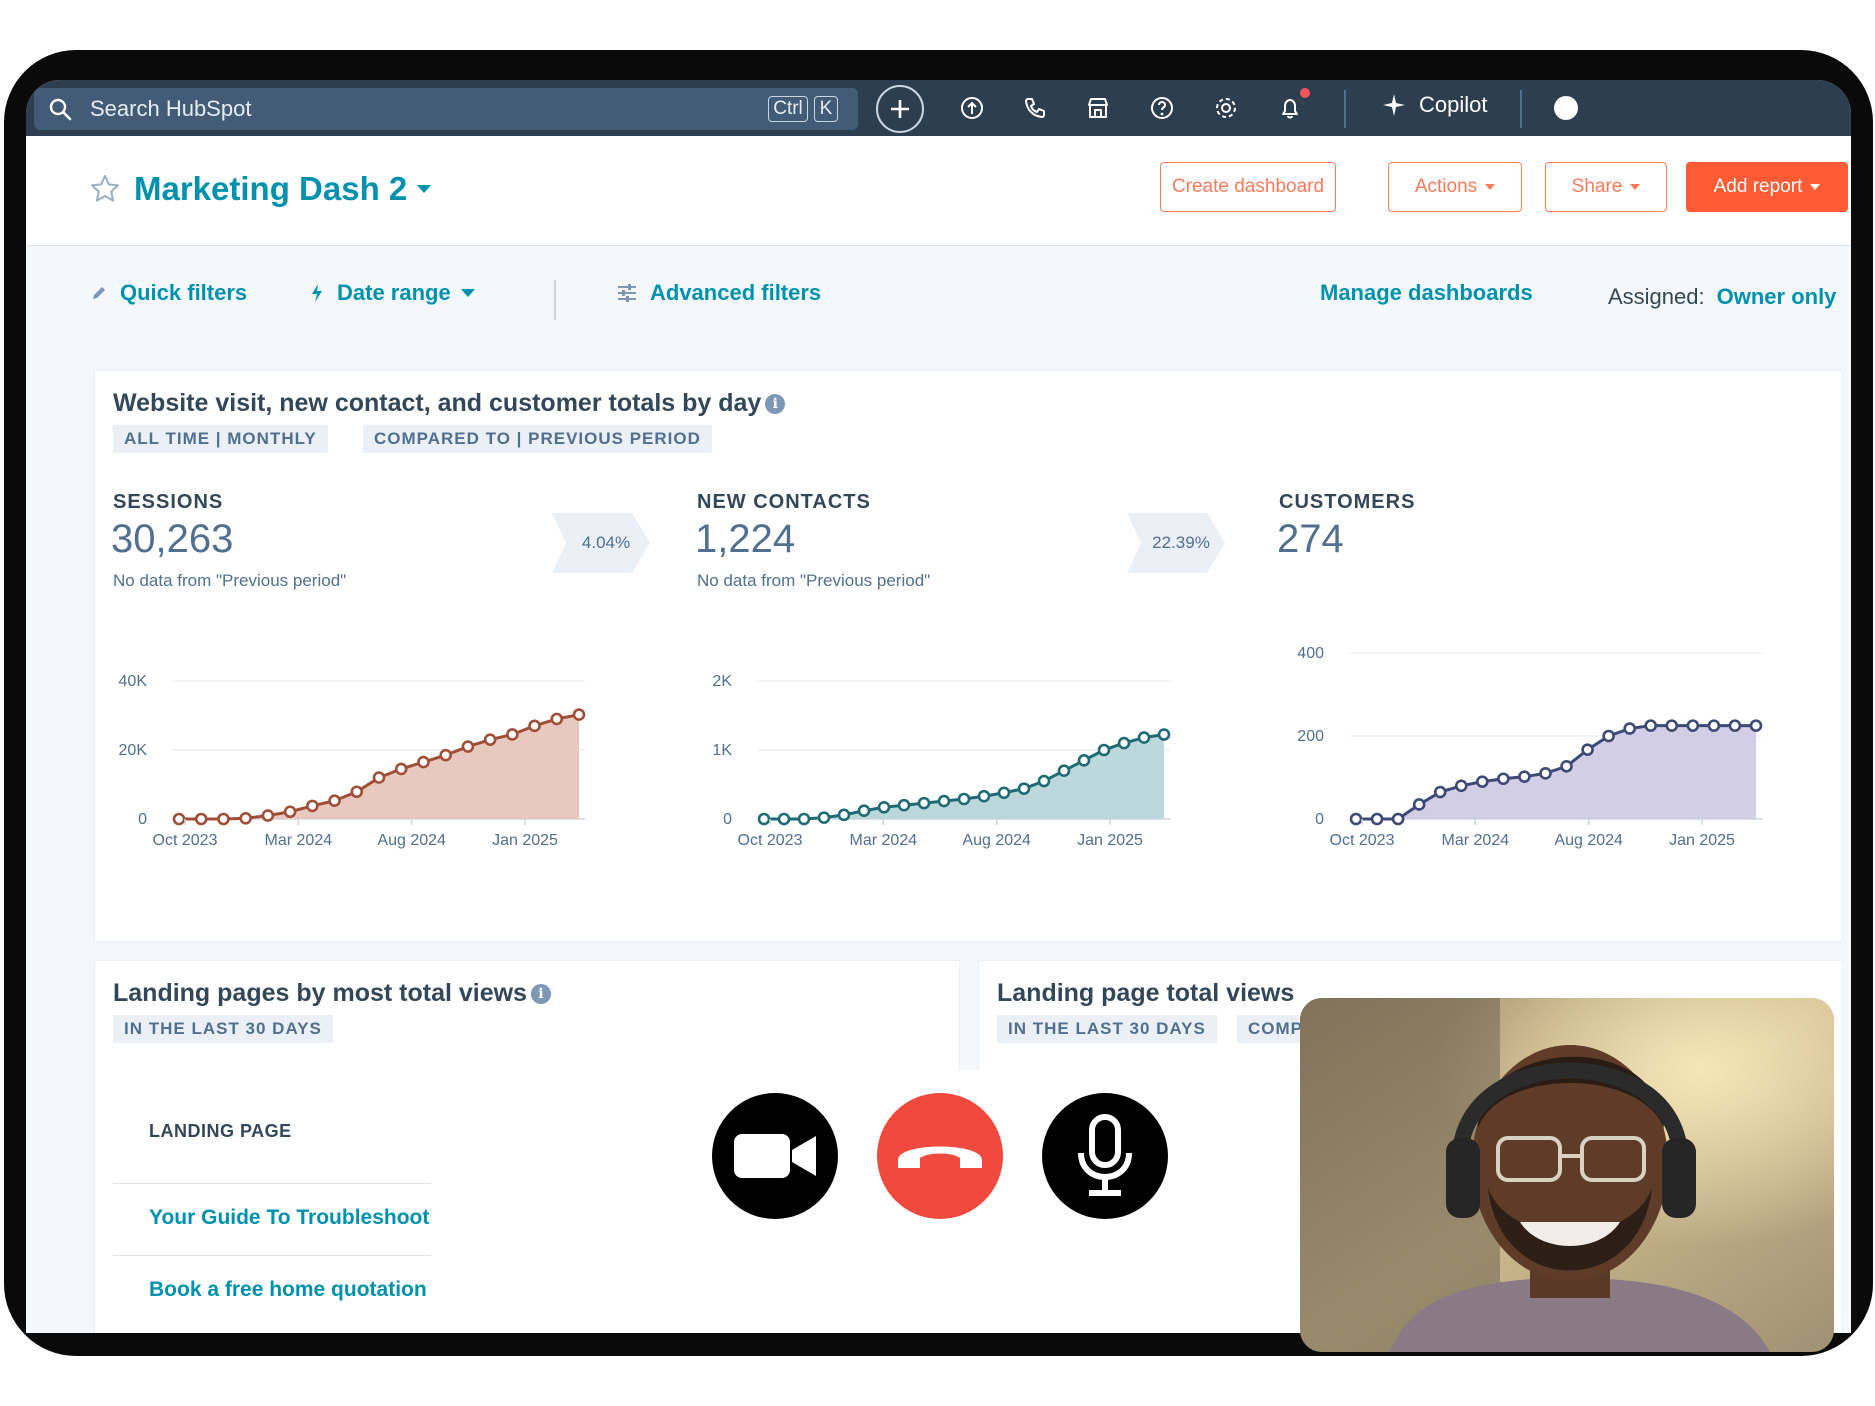 This screenshot has height=1406, width=1875. Describe the element at coordinates (168, 293) in the screenshot. I see `quick-filters-button: Quick filters` at that location.